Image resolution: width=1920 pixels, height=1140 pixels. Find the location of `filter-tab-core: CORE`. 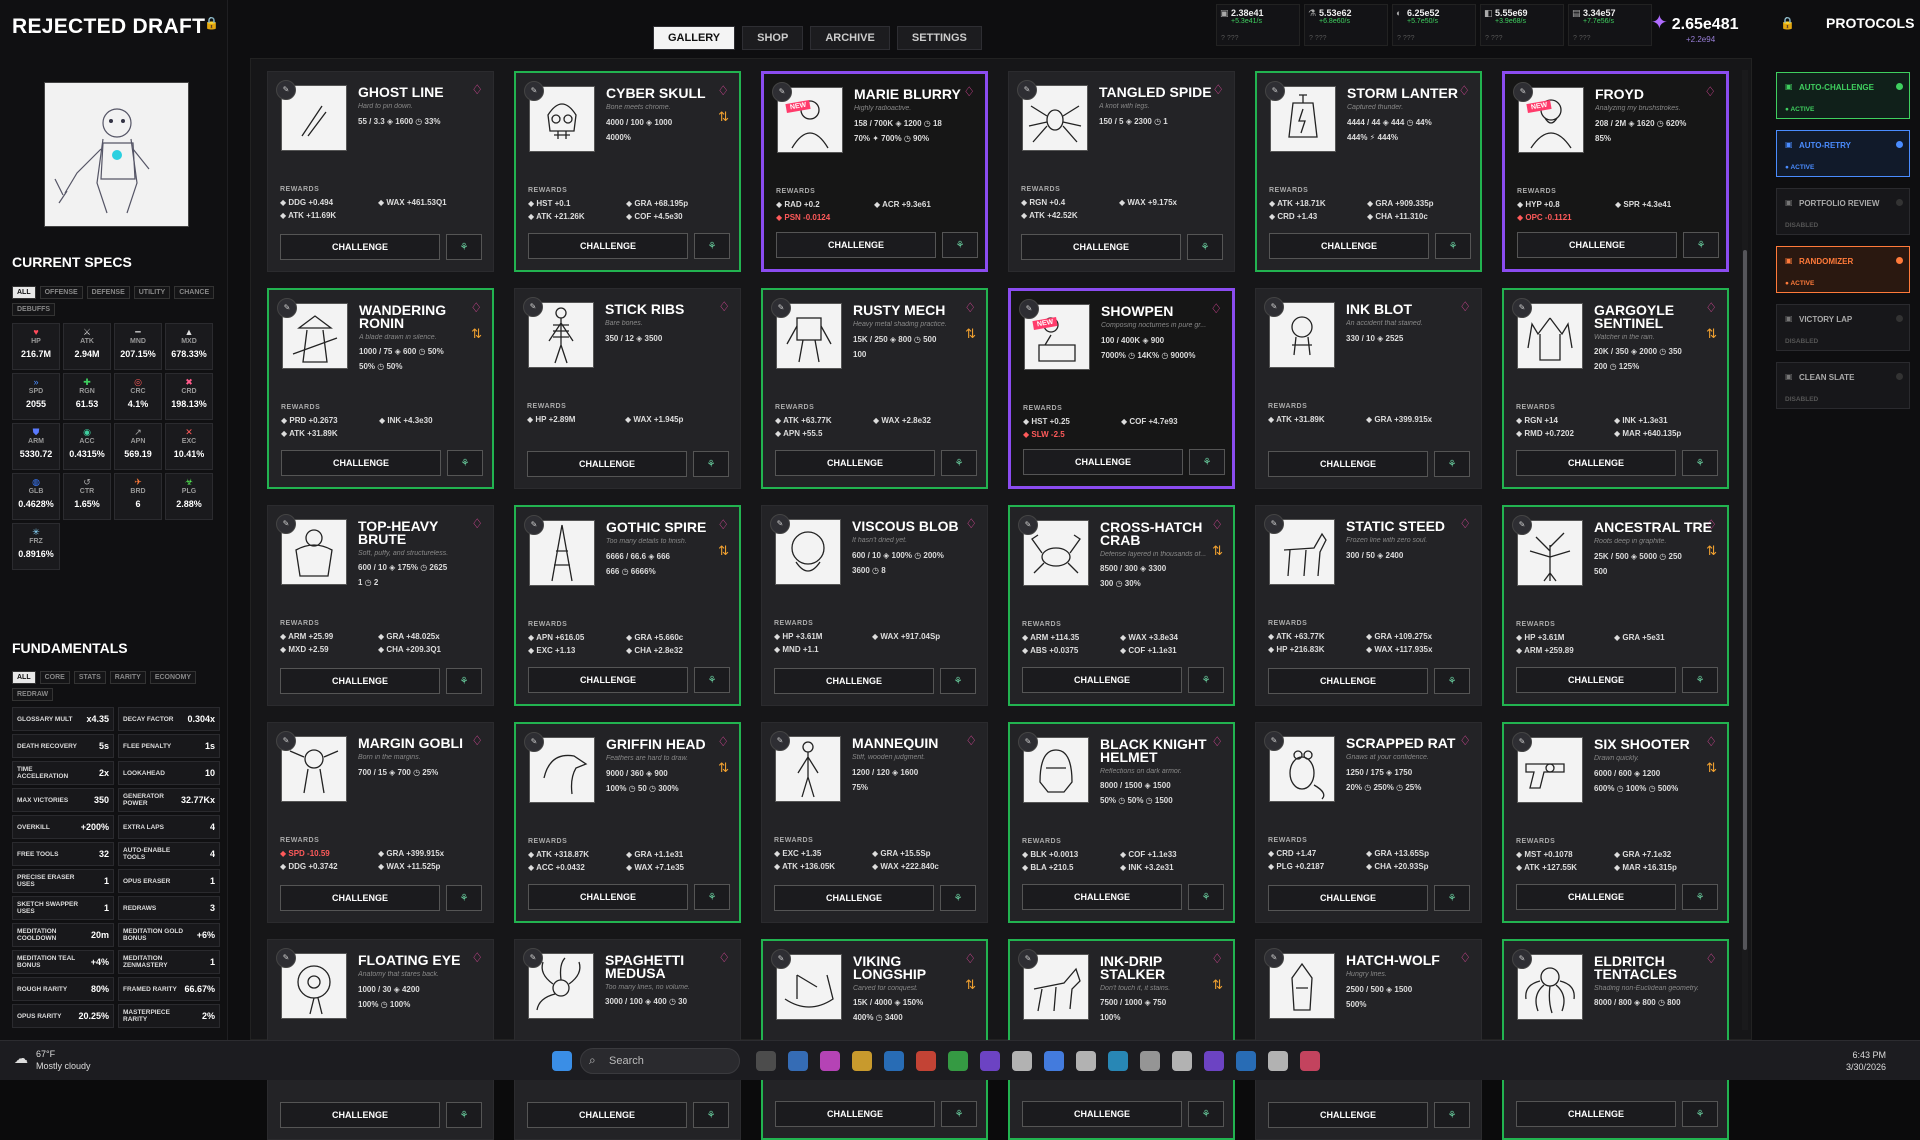

filter-tab-core: CORE is located at coordinates (54, 677).